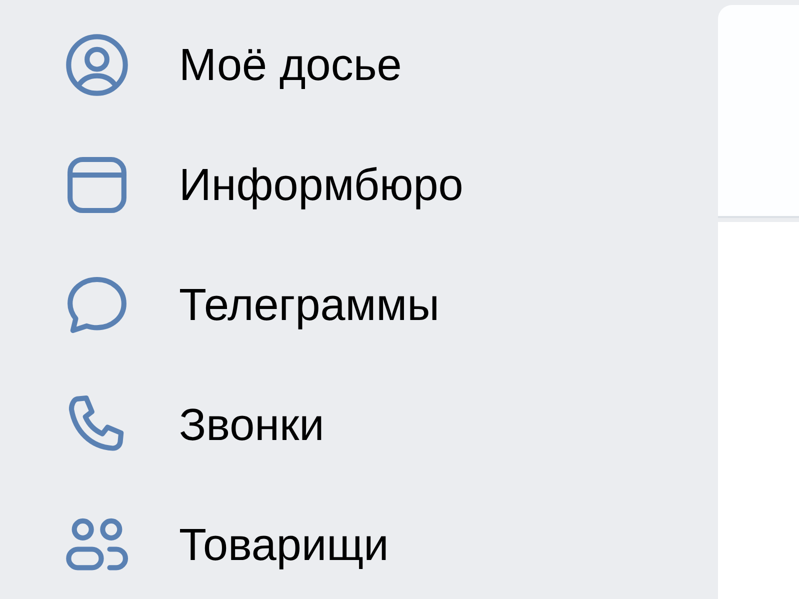 This screenshot has width=799, height=599. I want to click on profile-icon, so click(97, 65).